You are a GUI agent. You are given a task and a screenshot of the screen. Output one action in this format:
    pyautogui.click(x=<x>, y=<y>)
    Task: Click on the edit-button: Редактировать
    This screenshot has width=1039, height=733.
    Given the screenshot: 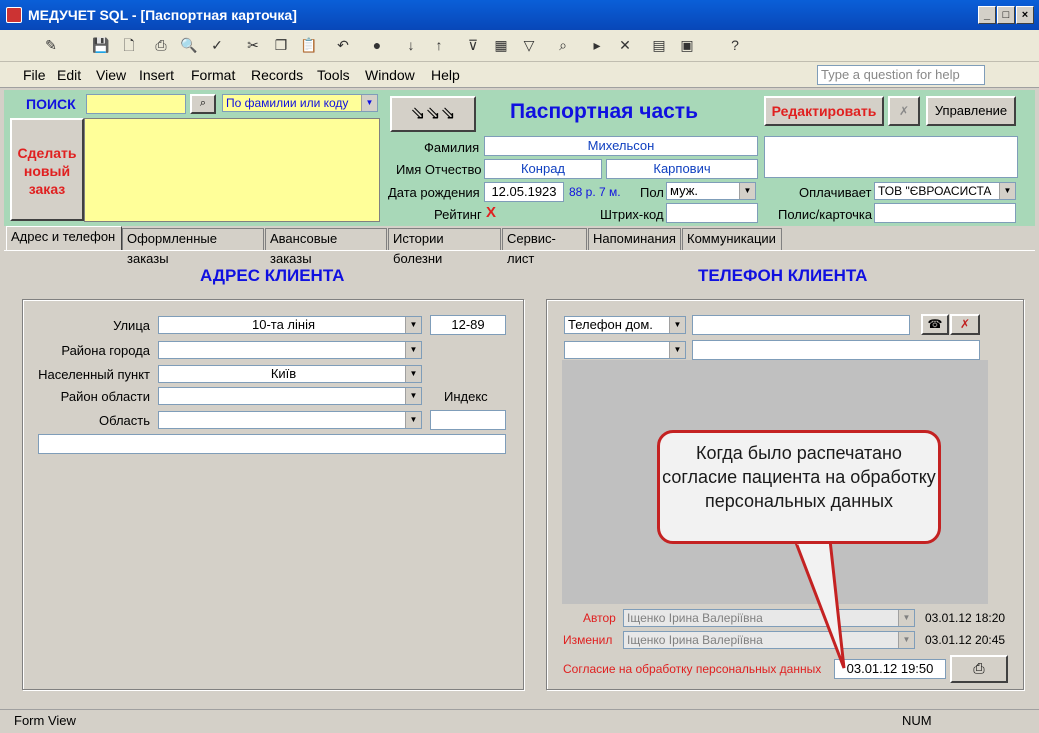 What is the action you would take?
    pyautogui.click(x=824, y=111)
    